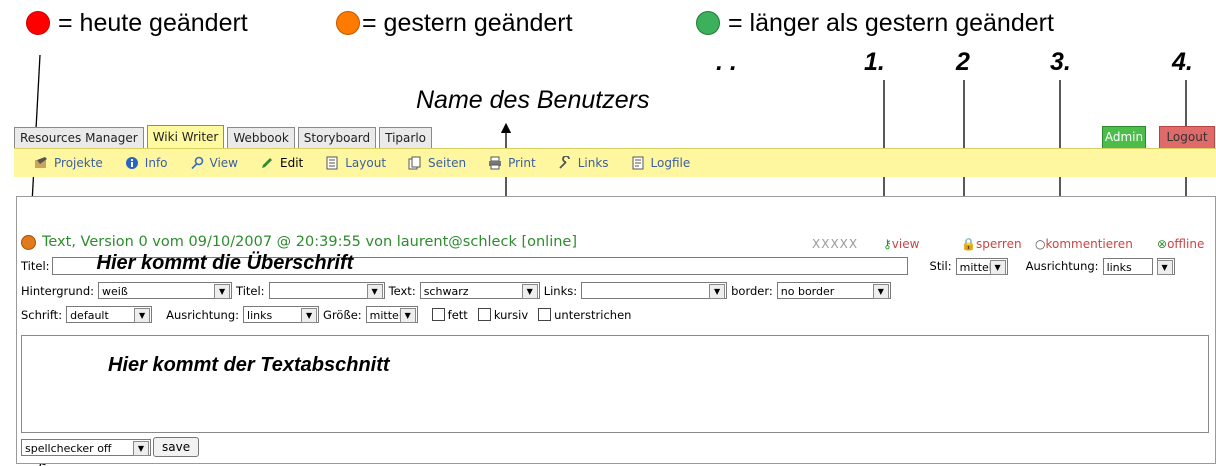  I want to click on legend-yesterday: = gestern geändert, so click(454, 23).